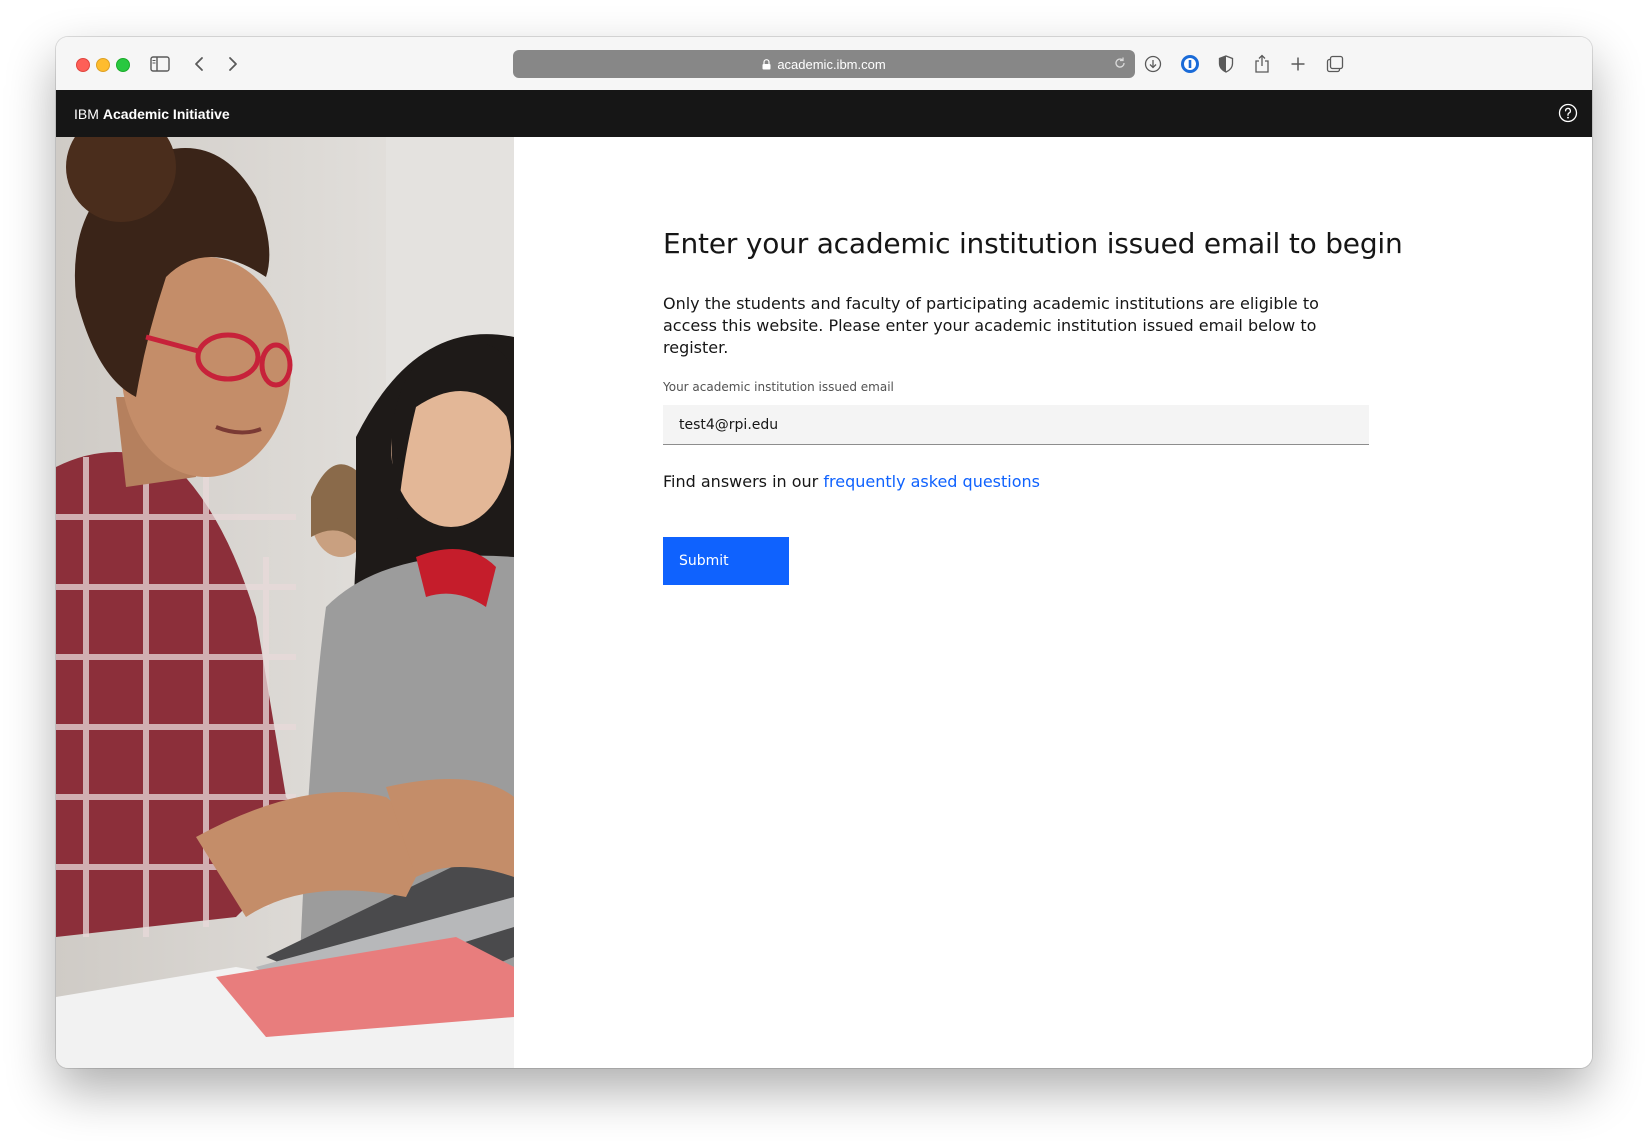 Image resolution: width=1648 pixels, height=1141 pixels. Describe the element at coordinates (1190, 64) in the screenshot. I see `password-manager-icon` at that location.